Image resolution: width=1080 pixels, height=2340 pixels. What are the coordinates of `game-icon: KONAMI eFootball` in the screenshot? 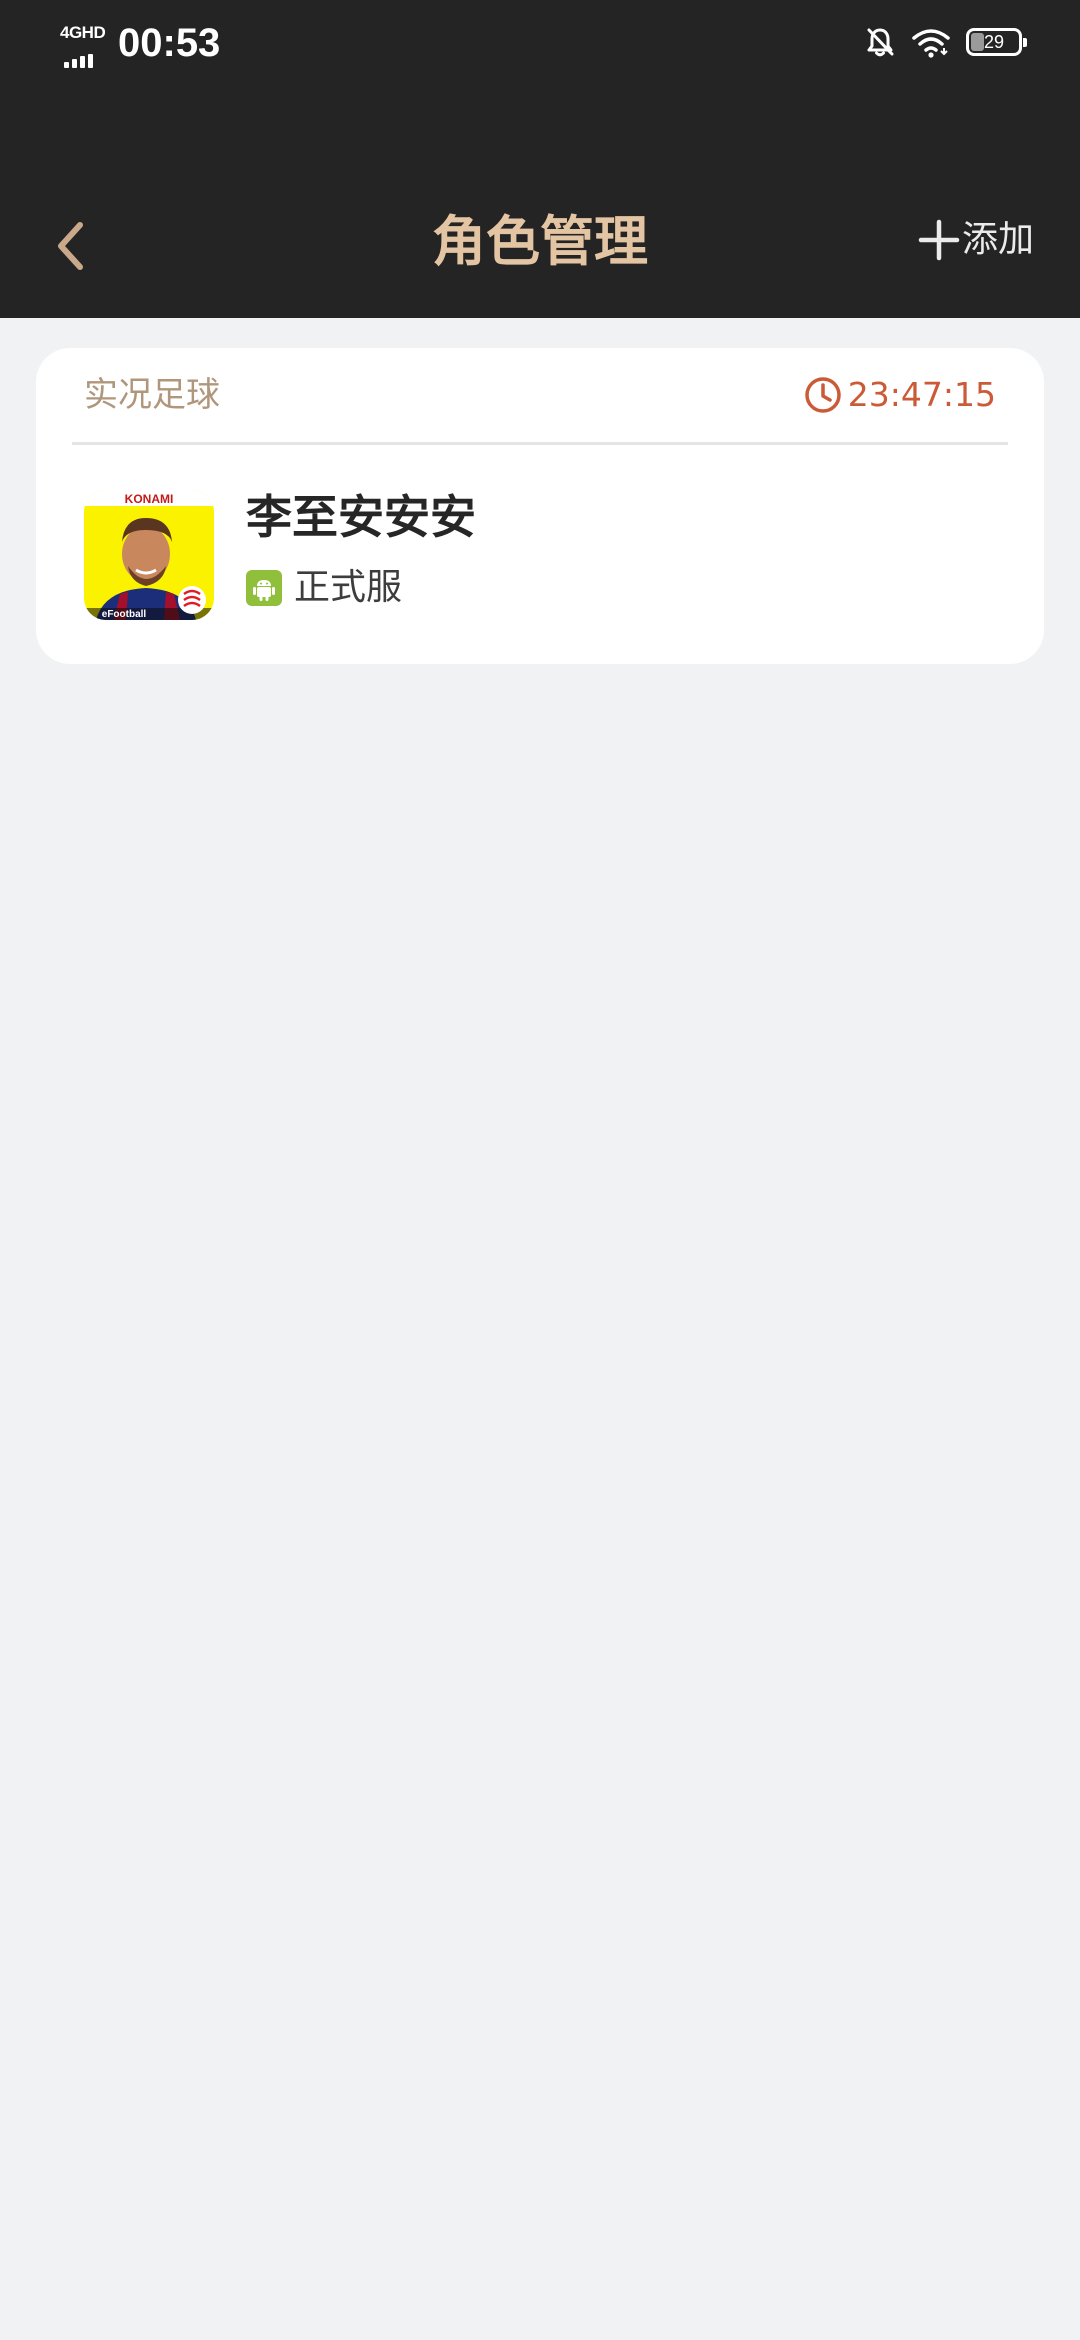 It's located at (149, 555).